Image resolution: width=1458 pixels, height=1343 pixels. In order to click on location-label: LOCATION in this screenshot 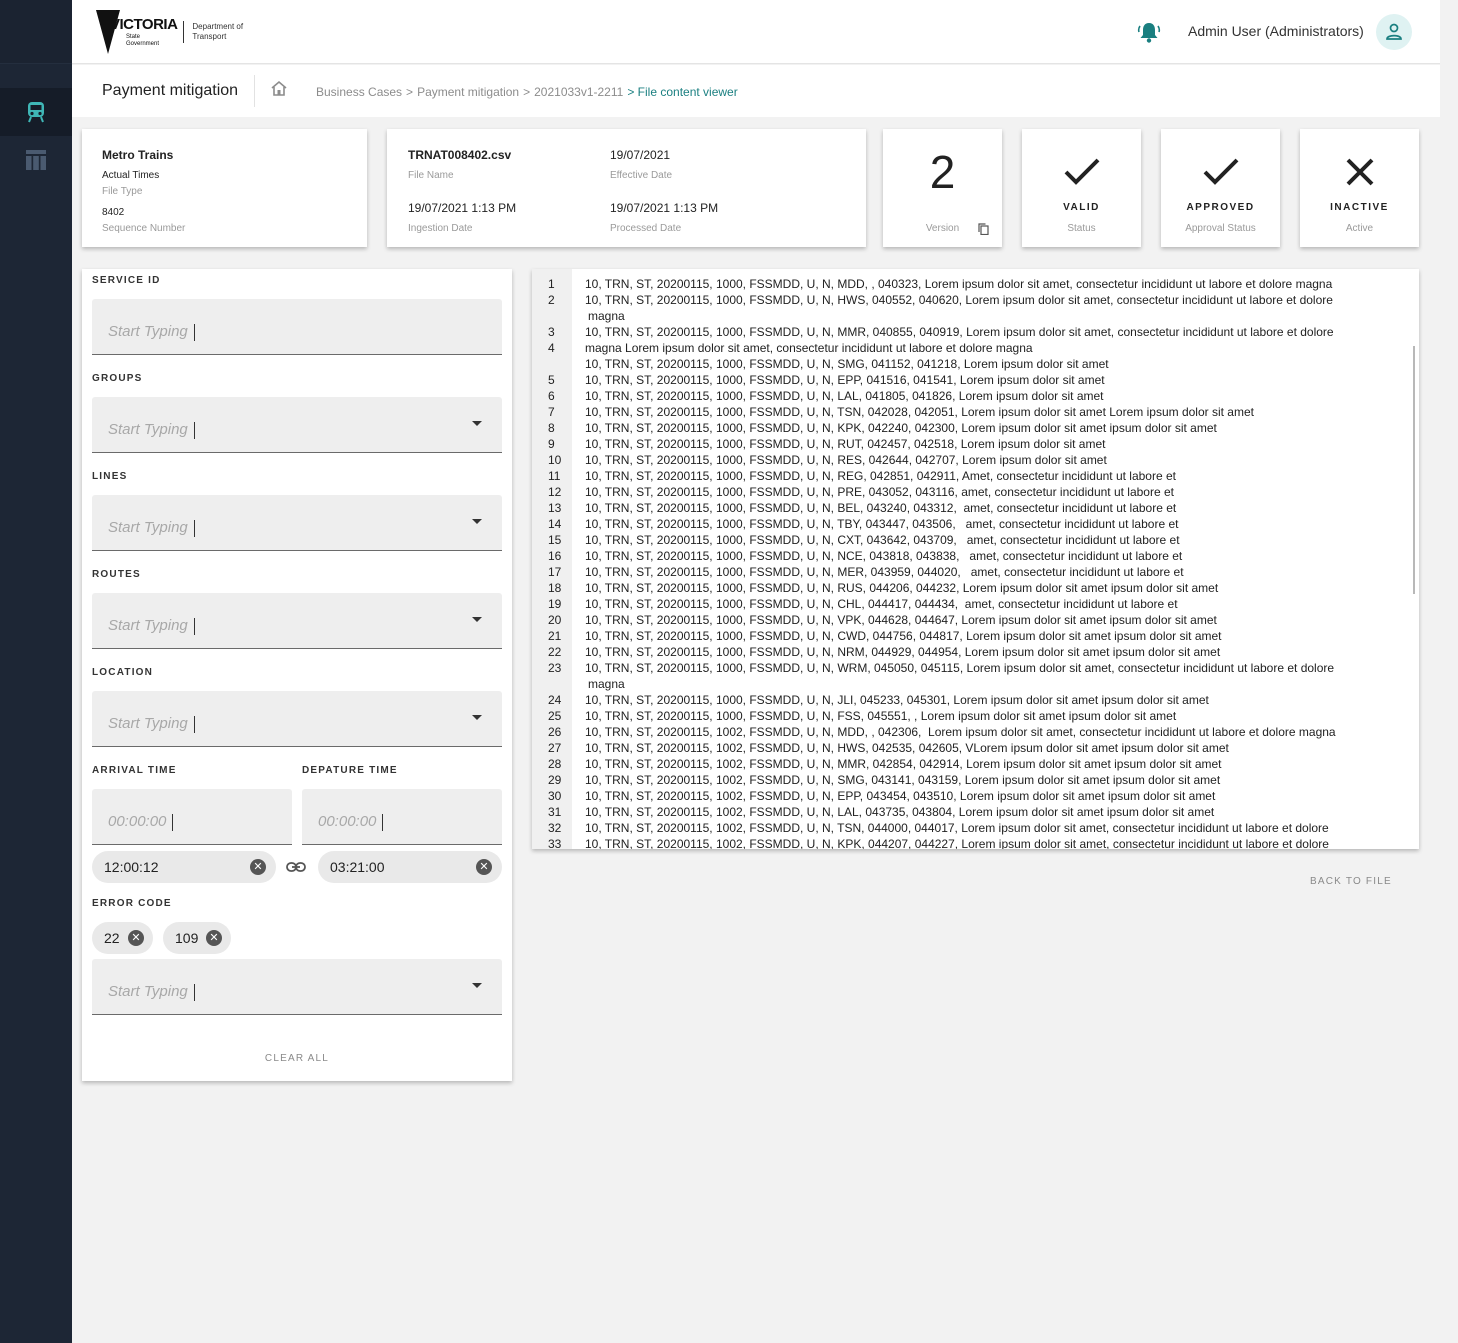, I will do `click(123, 672)`.